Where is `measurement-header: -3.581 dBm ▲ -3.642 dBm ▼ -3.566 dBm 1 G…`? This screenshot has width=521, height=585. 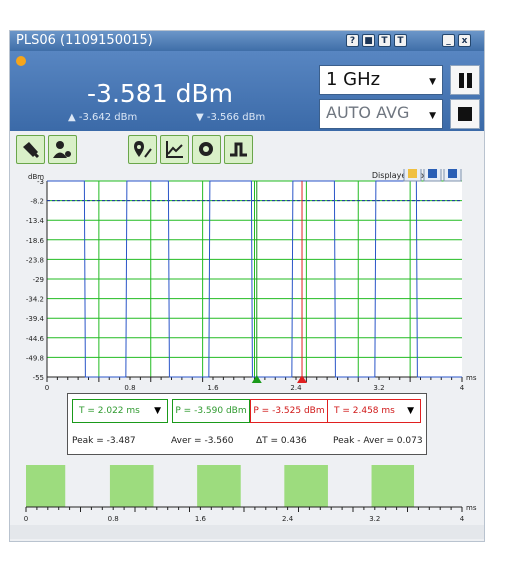
measurement-header: -3.581 dBm ▲ -3.642 dBm ▼ -3.566 dBm 1 G… is located at coordinates (247, 91).